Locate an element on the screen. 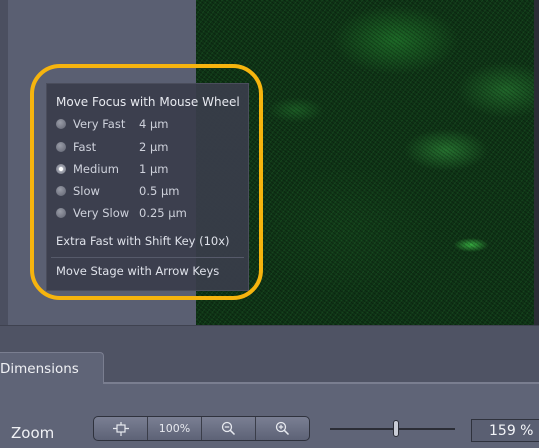 The height and width of the screenshot is (448, 539). zoom-out-button is located at coordinates (229, 428).